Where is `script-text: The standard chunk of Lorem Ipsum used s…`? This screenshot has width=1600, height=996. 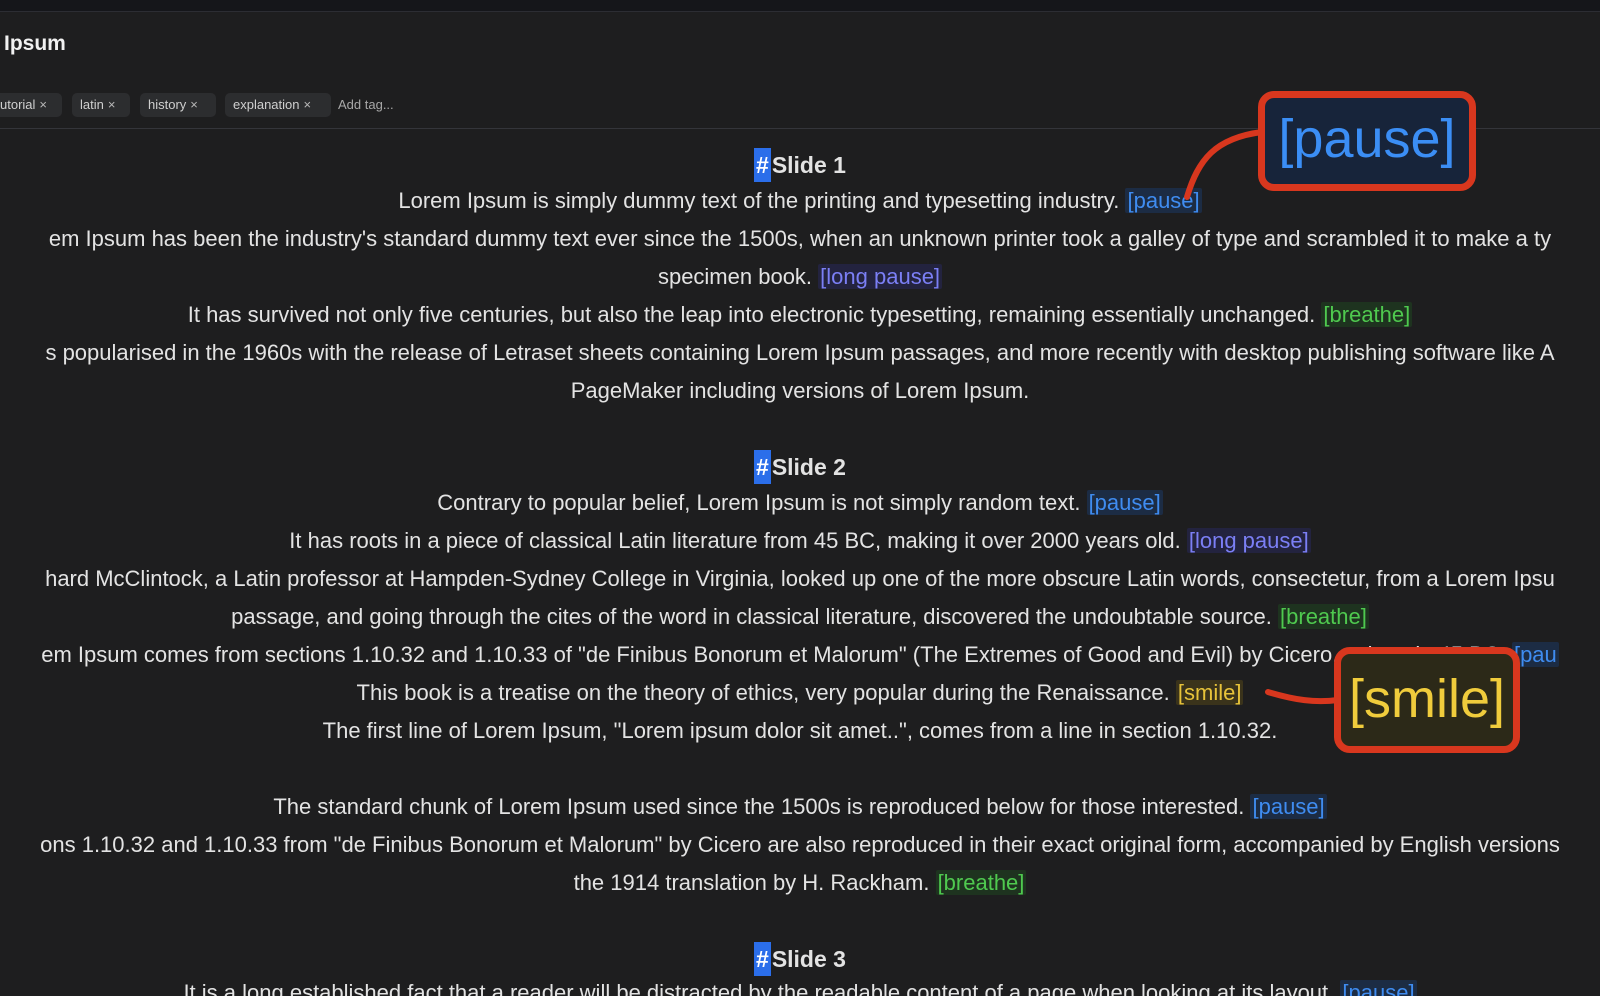 script-text: The standard chunk of Lorem Ipsum used s… is located at coordinates (759, 806).